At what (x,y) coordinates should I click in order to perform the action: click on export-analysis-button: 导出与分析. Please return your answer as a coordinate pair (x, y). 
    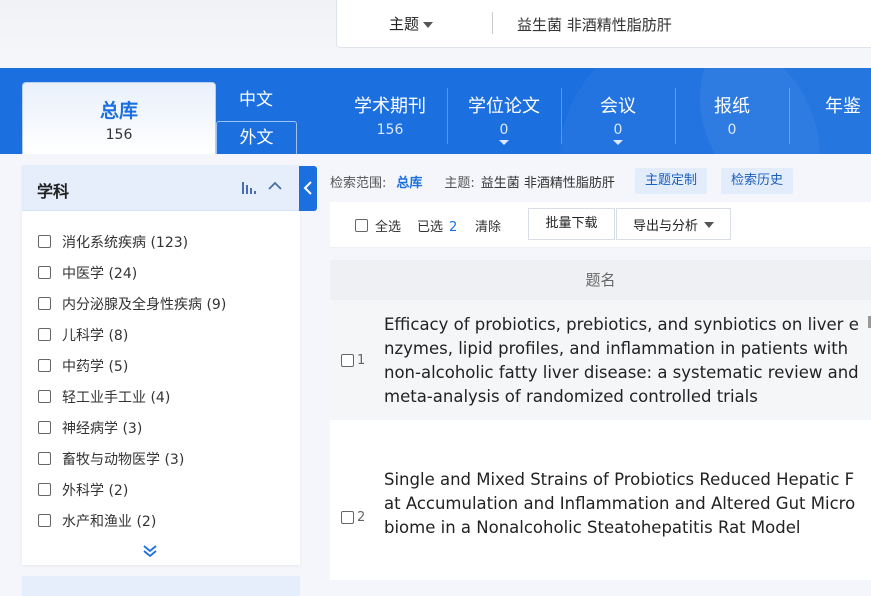
    Looking at the image, I should click on (673, 224).